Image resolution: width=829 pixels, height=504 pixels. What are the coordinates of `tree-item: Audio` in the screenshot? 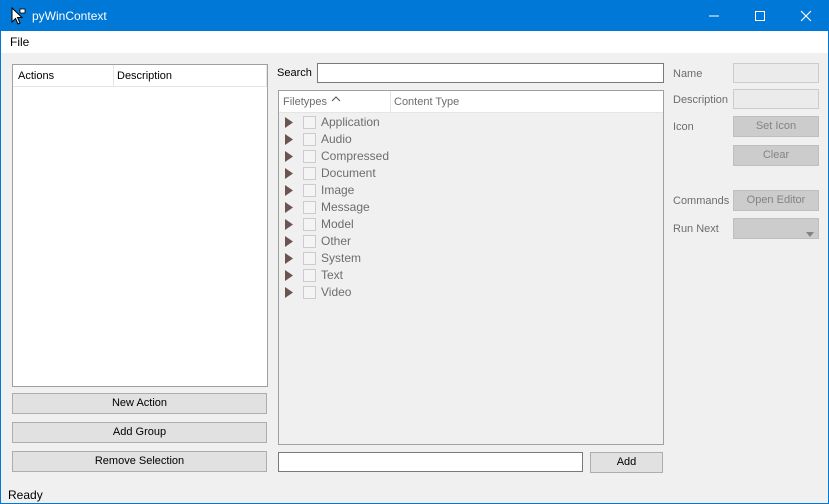 It's located at (471, 139).